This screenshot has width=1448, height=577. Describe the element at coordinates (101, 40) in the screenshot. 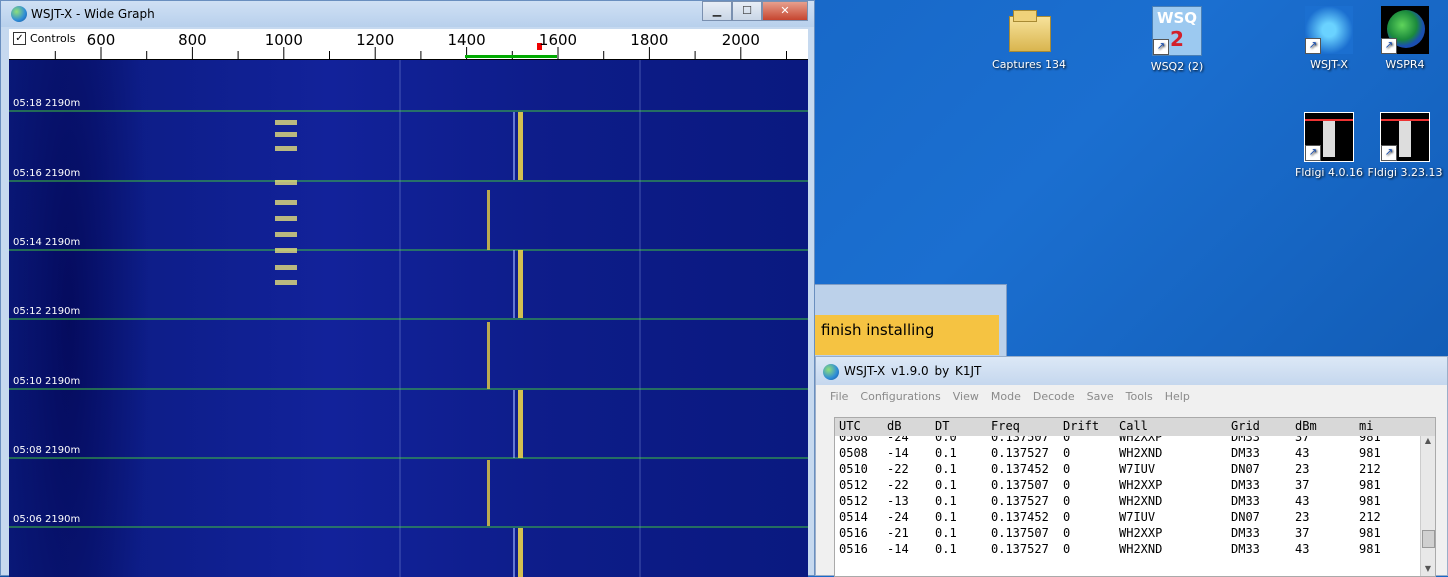

I see `scale-tick-label: 600` at that location.